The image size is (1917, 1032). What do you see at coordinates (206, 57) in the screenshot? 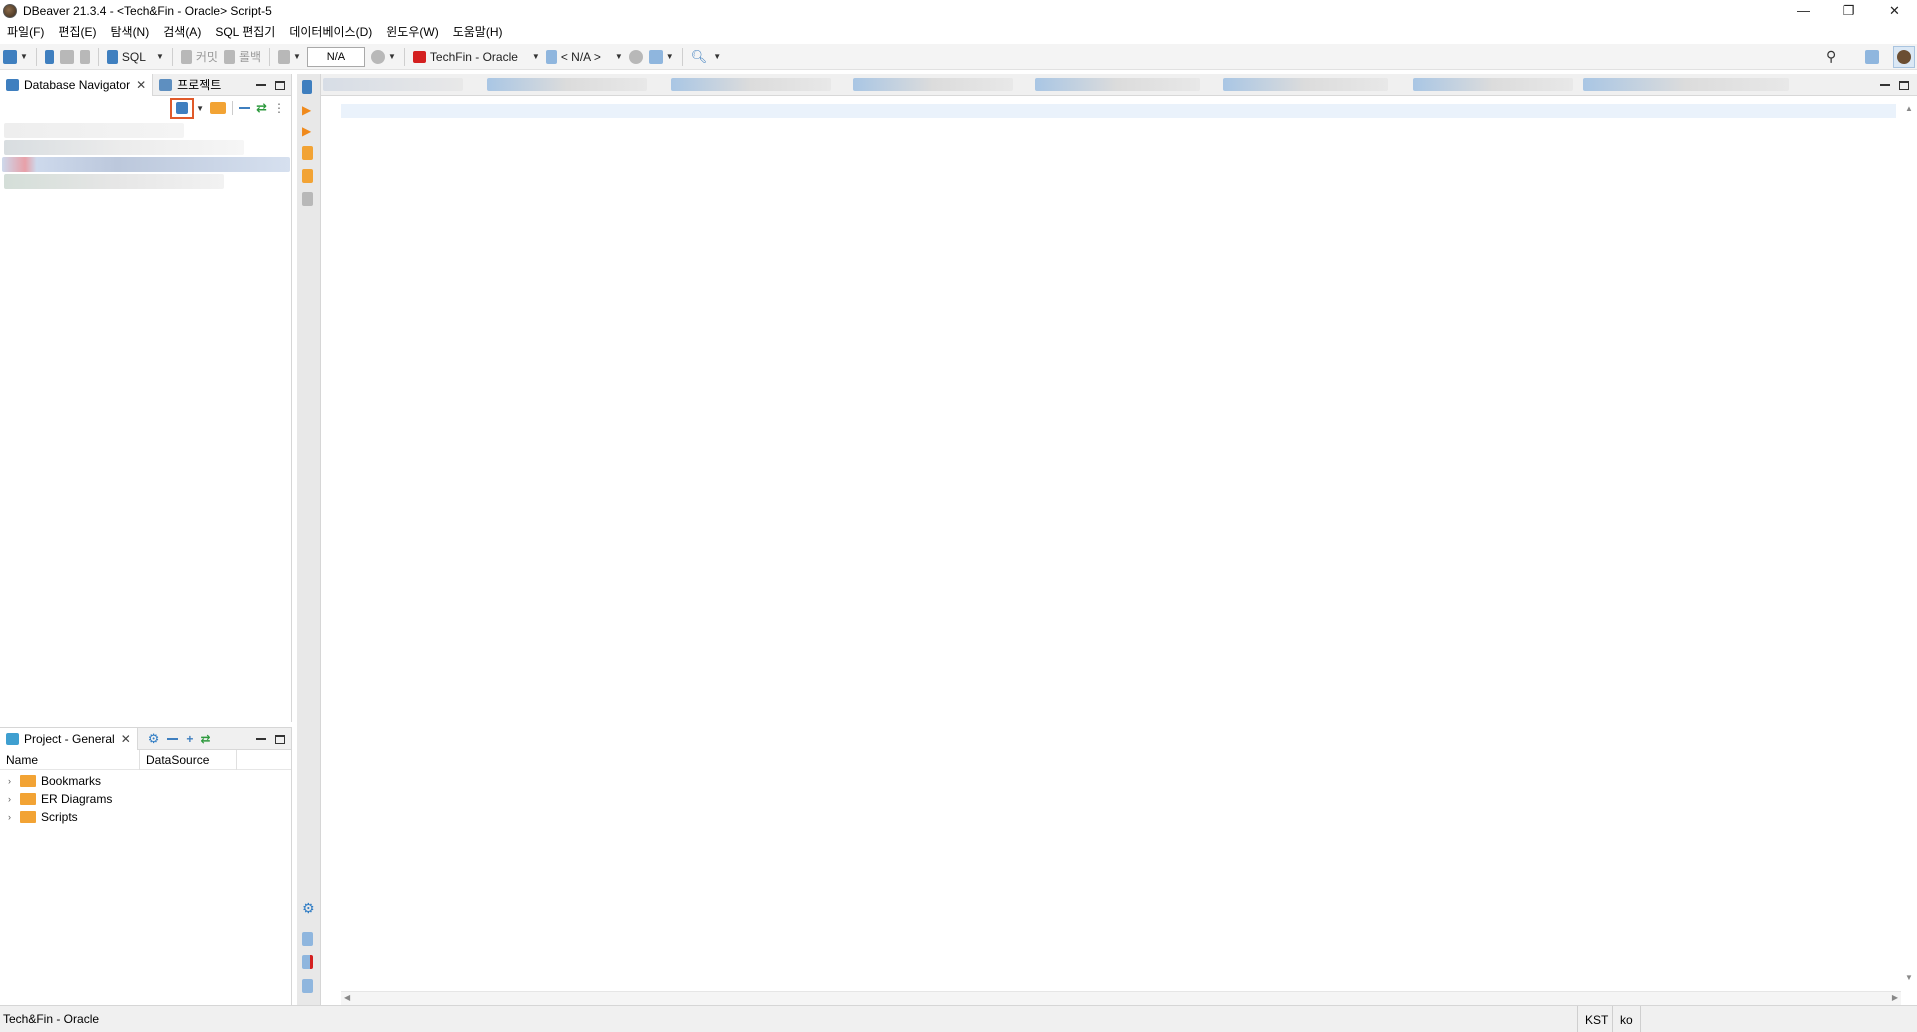
I see `commit-label: 커밋` at bounding box center [206, 57].